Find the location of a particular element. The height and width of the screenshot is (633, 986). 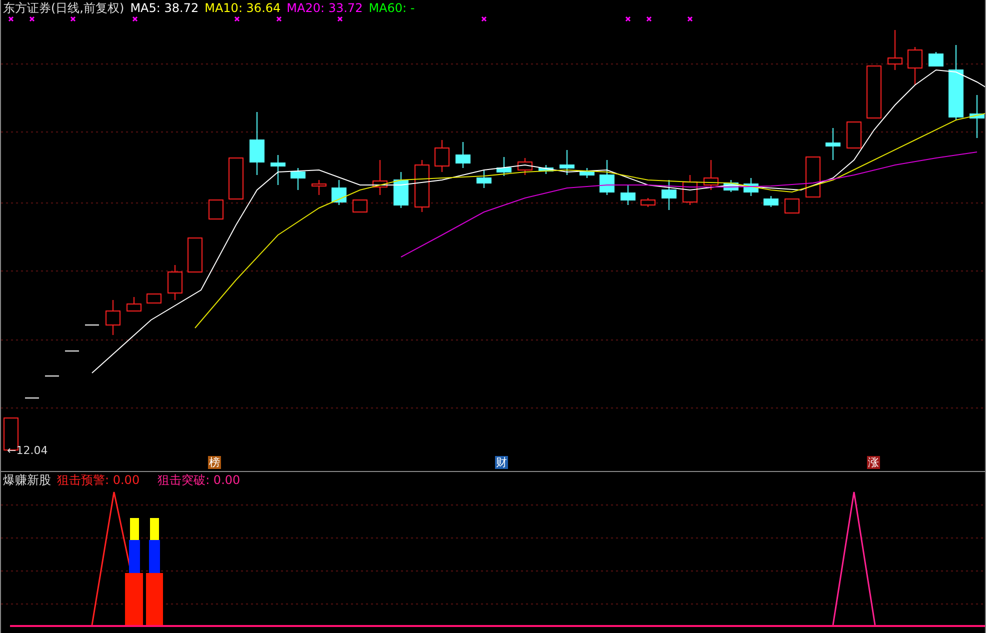

indicator-label: MA60: - is located at coordinates (391, 8).